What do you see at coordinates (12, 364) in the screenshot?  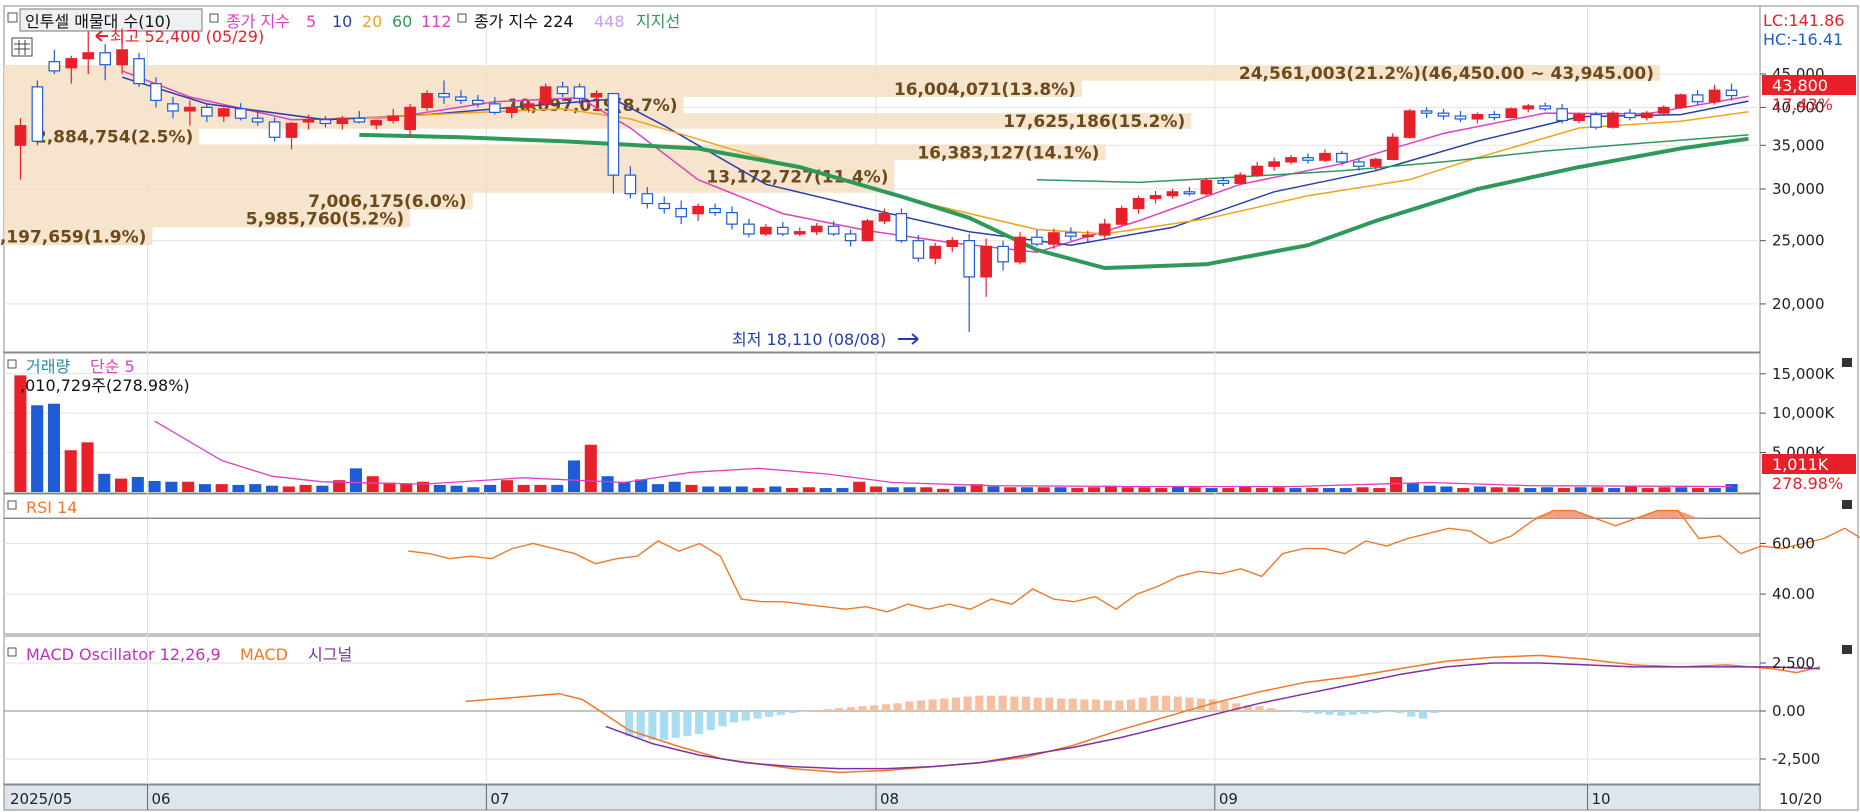 I see `volume-toggle-icon` at bounding box center [12, 364].